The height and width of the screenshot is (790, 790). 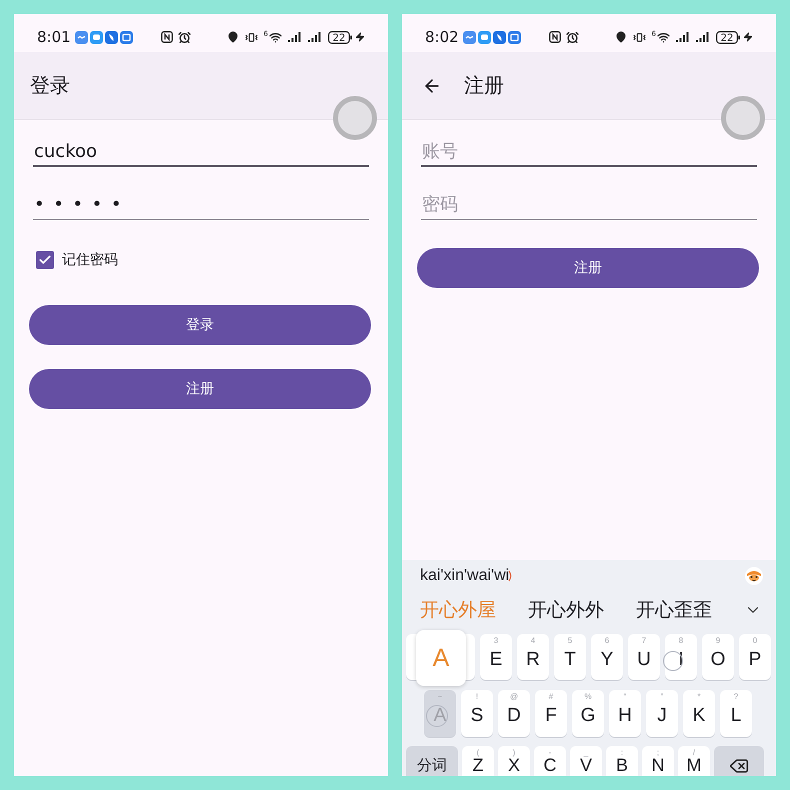 I want to click on candidate-word: 开心外外, so click(x=566, y=610).